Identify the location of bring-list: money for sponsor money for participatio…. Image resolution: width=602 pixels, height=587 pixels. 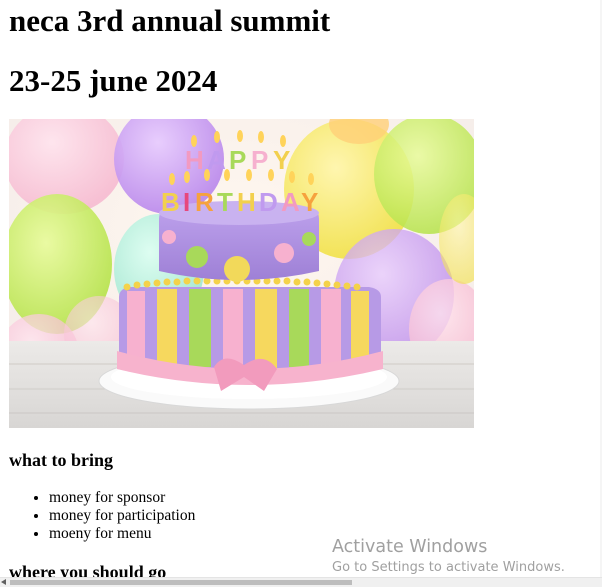
(102, 516).